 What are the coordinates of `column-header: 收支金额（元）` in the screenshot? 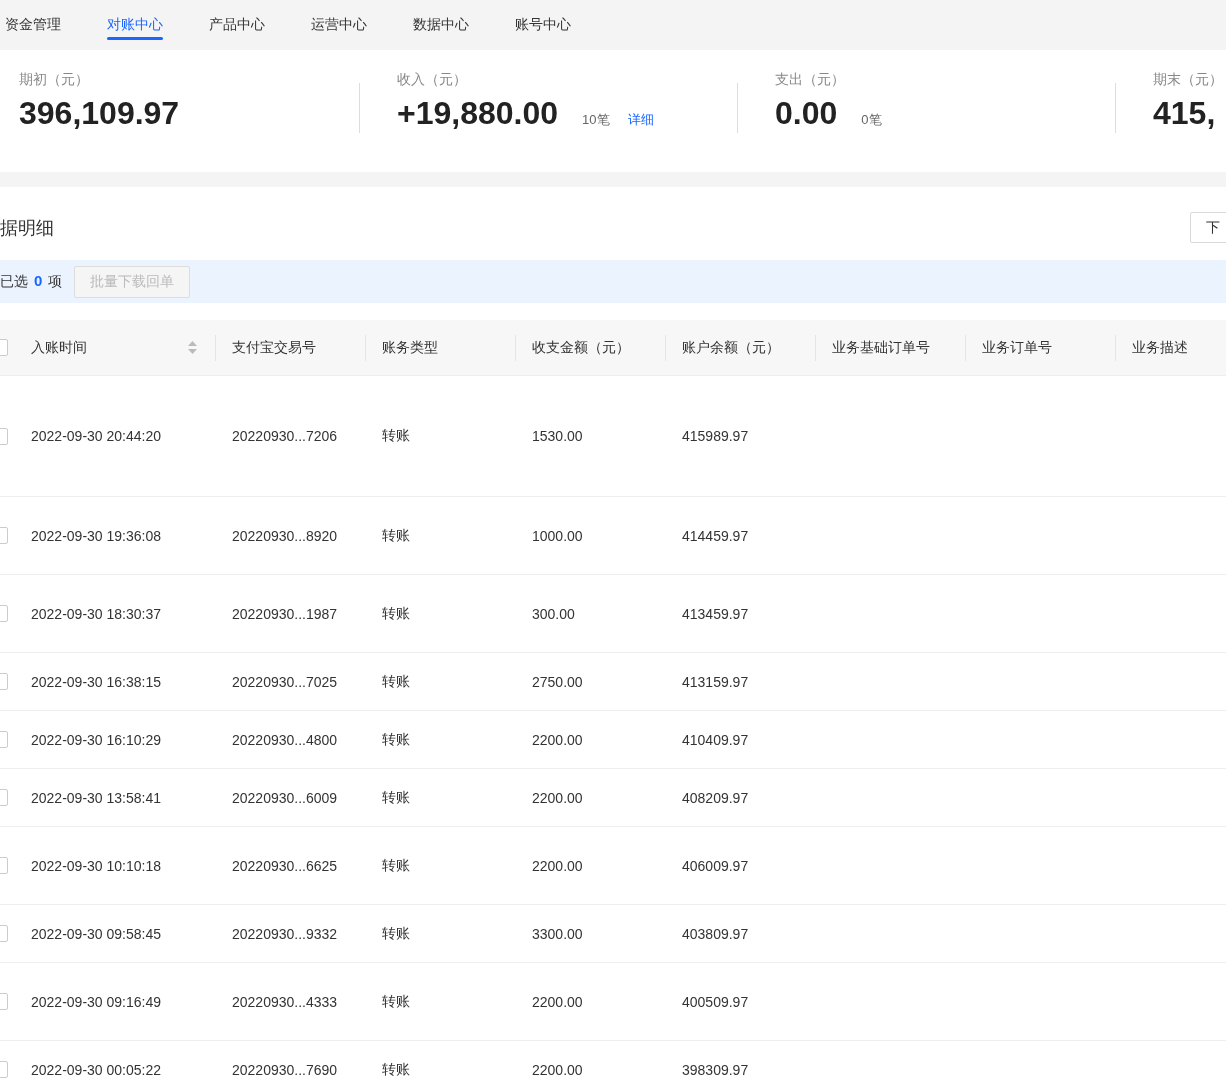 It's located at (581, 347).